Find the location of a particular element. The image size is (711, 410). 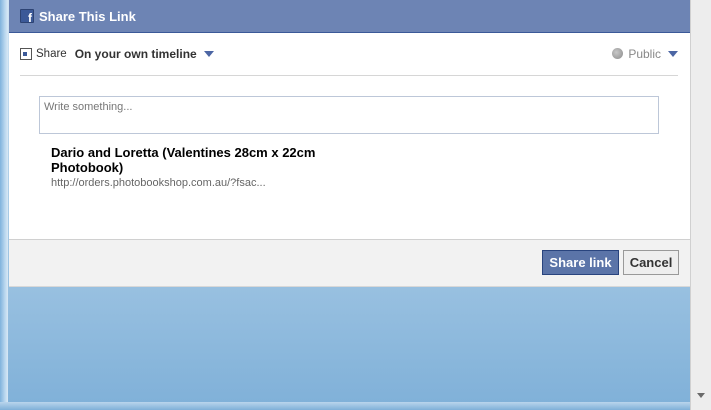

privacy-dropdown: Public is located at coordinates (645, 54).